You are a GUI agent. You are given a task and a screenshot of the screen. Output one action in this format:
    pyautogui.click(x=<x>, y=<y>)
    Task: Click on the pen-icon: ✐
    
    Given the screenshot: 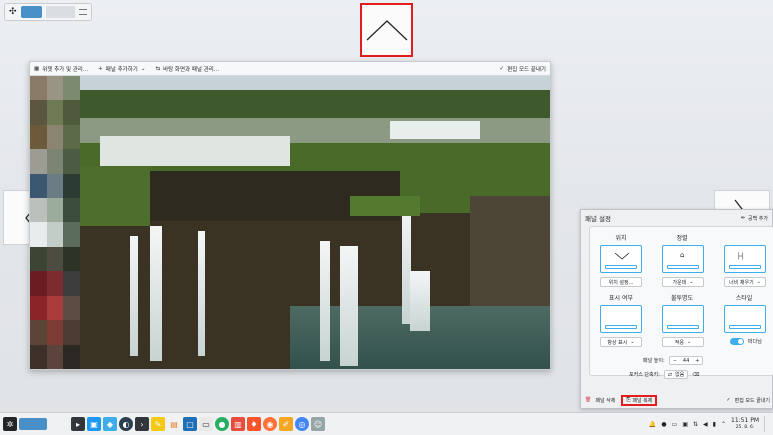 What is the action you would take?
    pyautogui.click(x=286, y=424)
    